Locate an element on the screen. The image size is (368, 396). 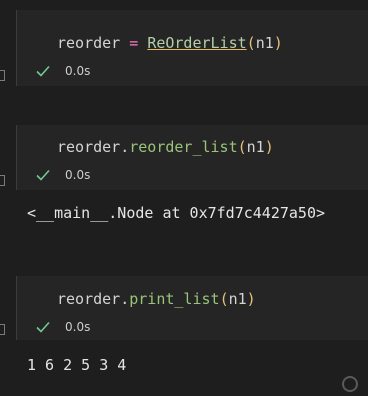
cell-2-status: 0.0s is located at coordinates (62, 175).